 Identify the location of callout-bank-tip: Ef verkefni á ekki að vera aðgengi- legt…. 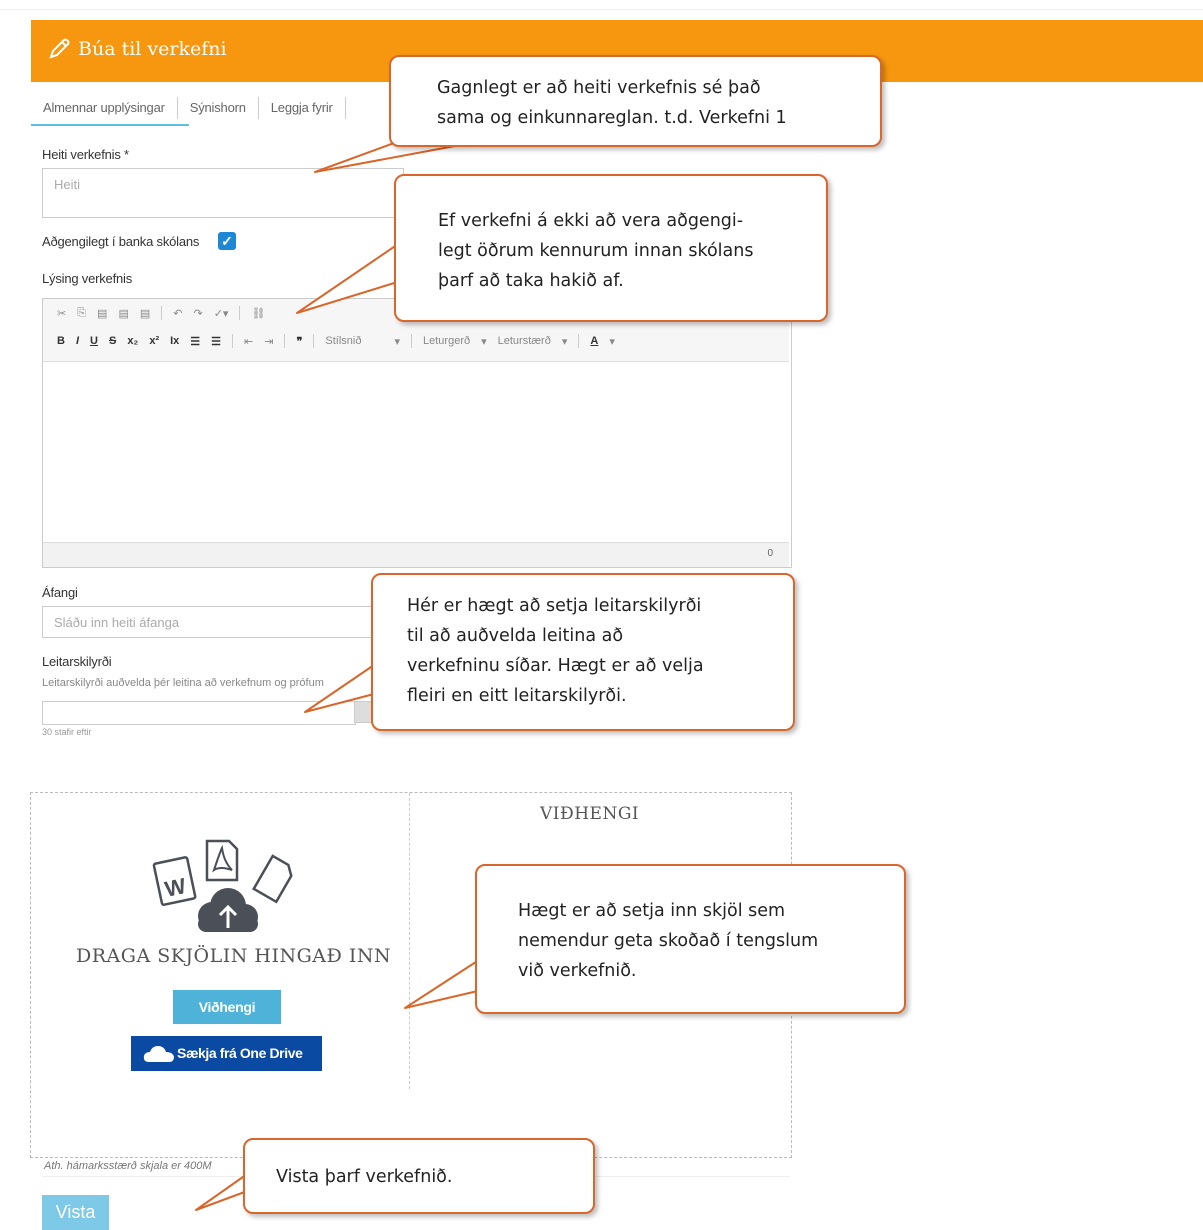
(611, 248).